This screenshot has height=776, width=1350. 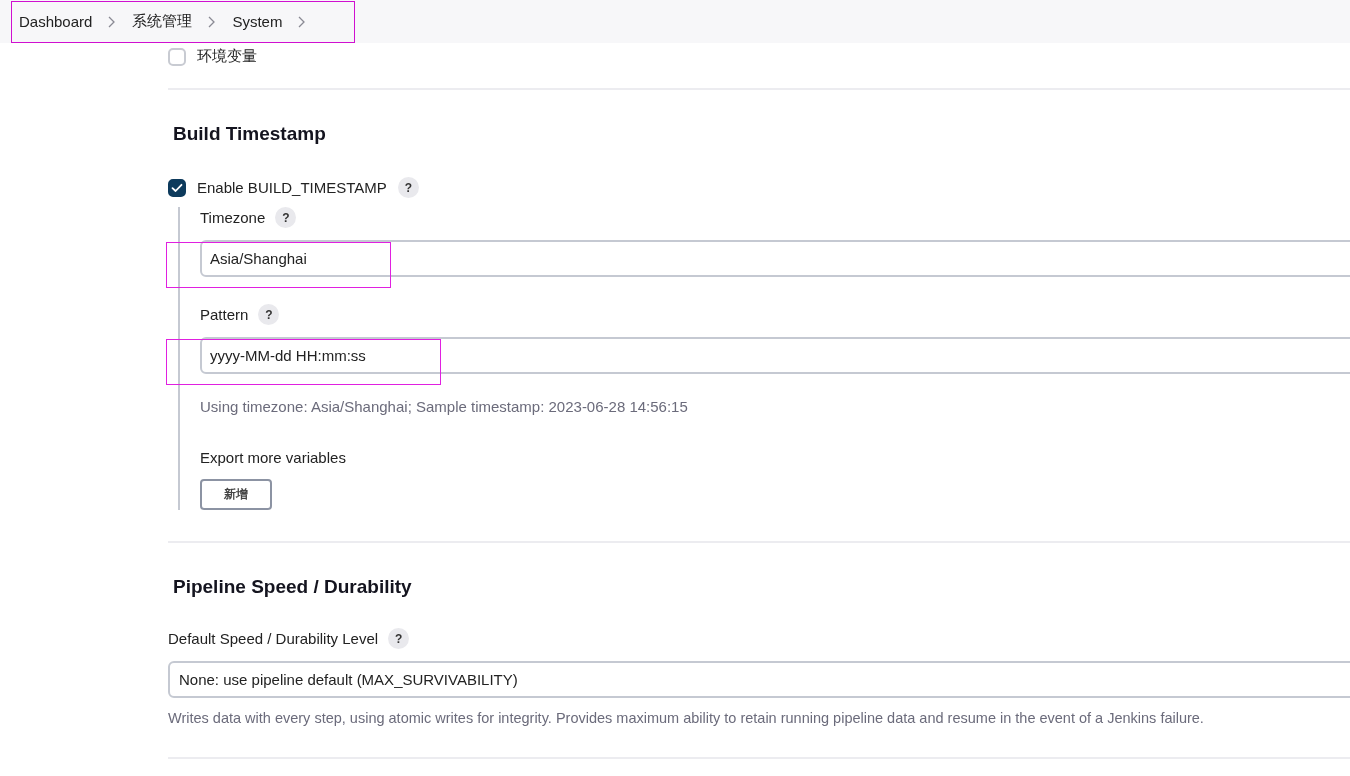 I want to click on description-text: Writes data with every step, using atomic writes for integrity. Provides maximum ability to retain running pipeline data and resume in the event of a Jenkins failure., so click(x=686, y=718).